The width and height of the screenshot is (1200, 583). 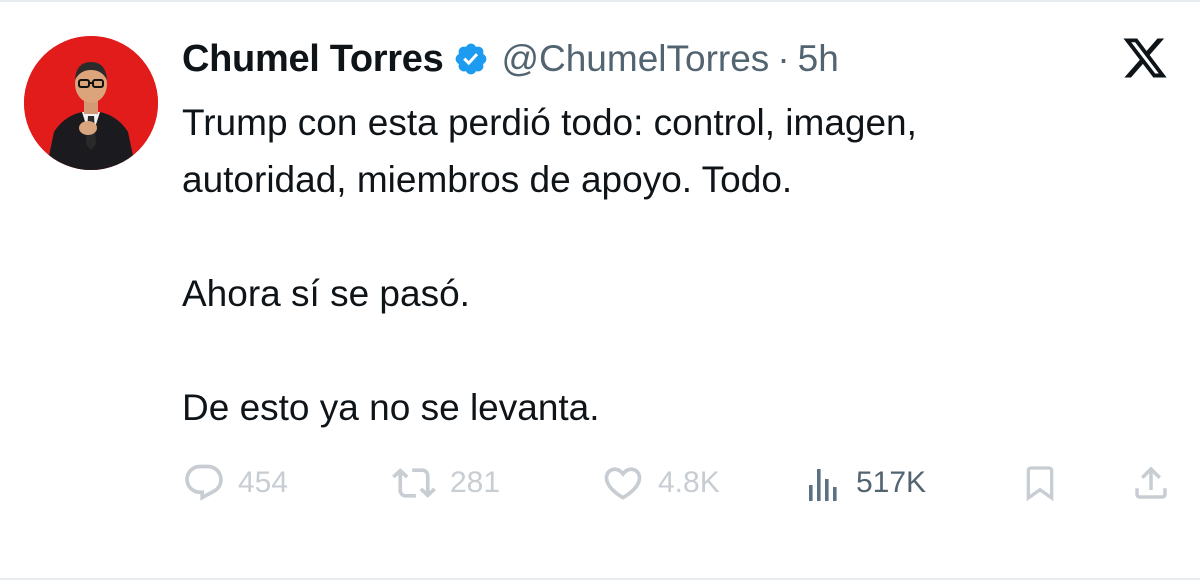 I want to click on repost-count: 281, so click(x=475, y=482).